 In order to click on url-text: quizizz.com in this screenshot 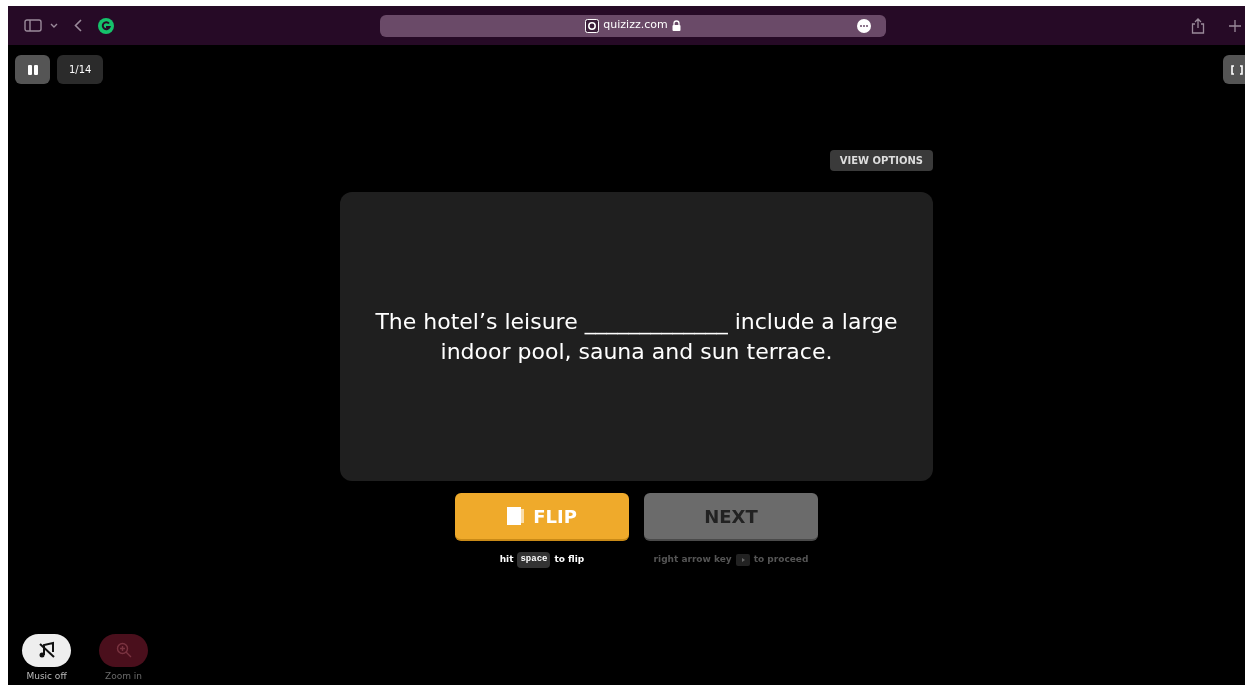, I will do `click(635, 25)`.